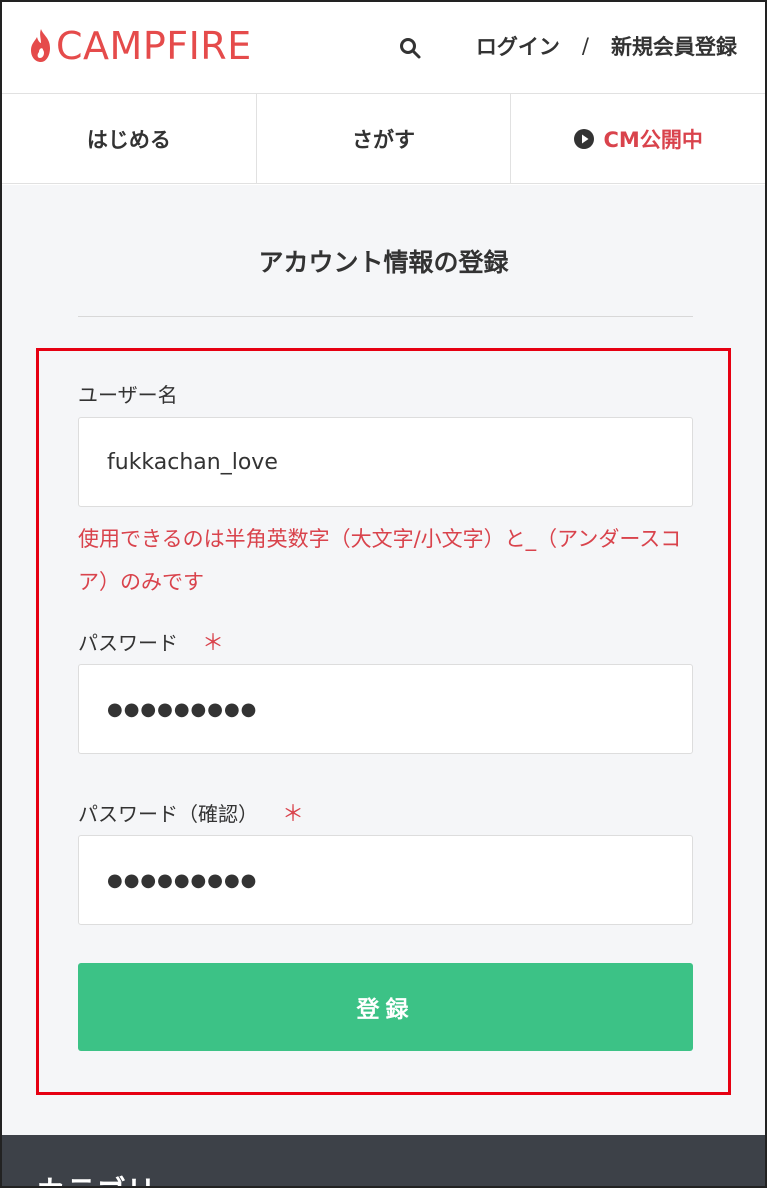 Image resolution: width=767 pixels, height=1188 pixels. I want to click on password-confirm-value: ●●●●●●●●●, so click(182, 880).